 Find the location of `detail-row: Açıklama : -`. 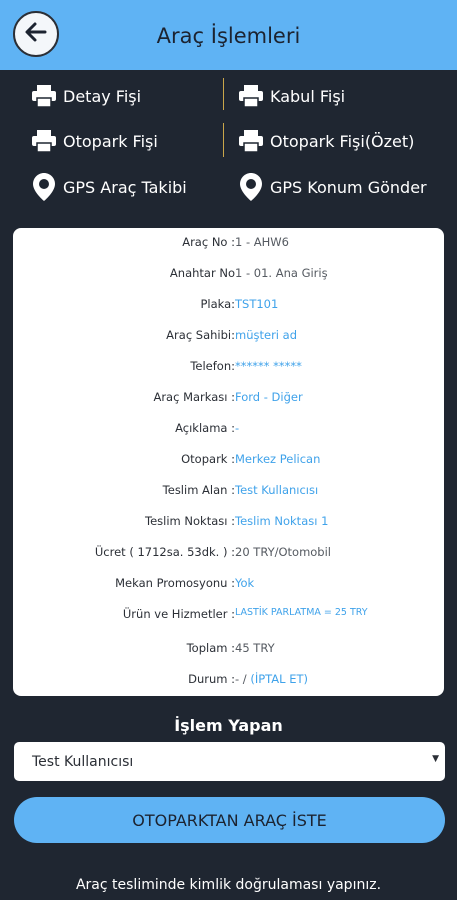

detail-row: Açıklama : - is located at coordinates (228, 431).